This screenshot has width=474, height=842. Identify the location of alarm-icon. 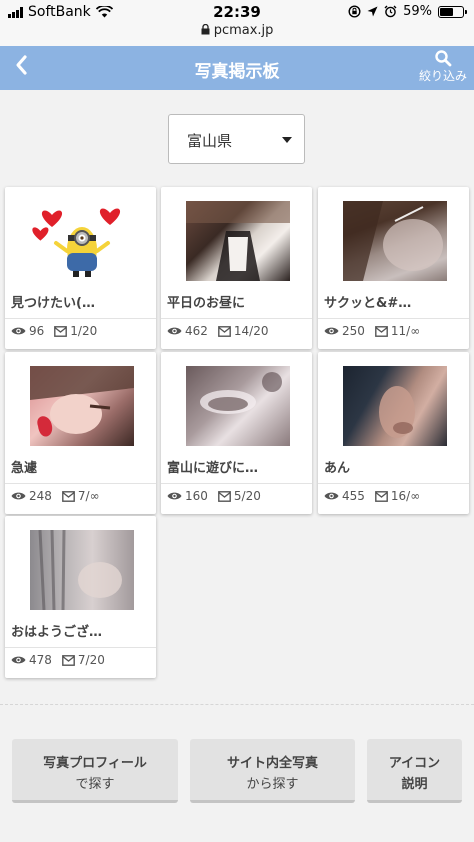
(390, 11).